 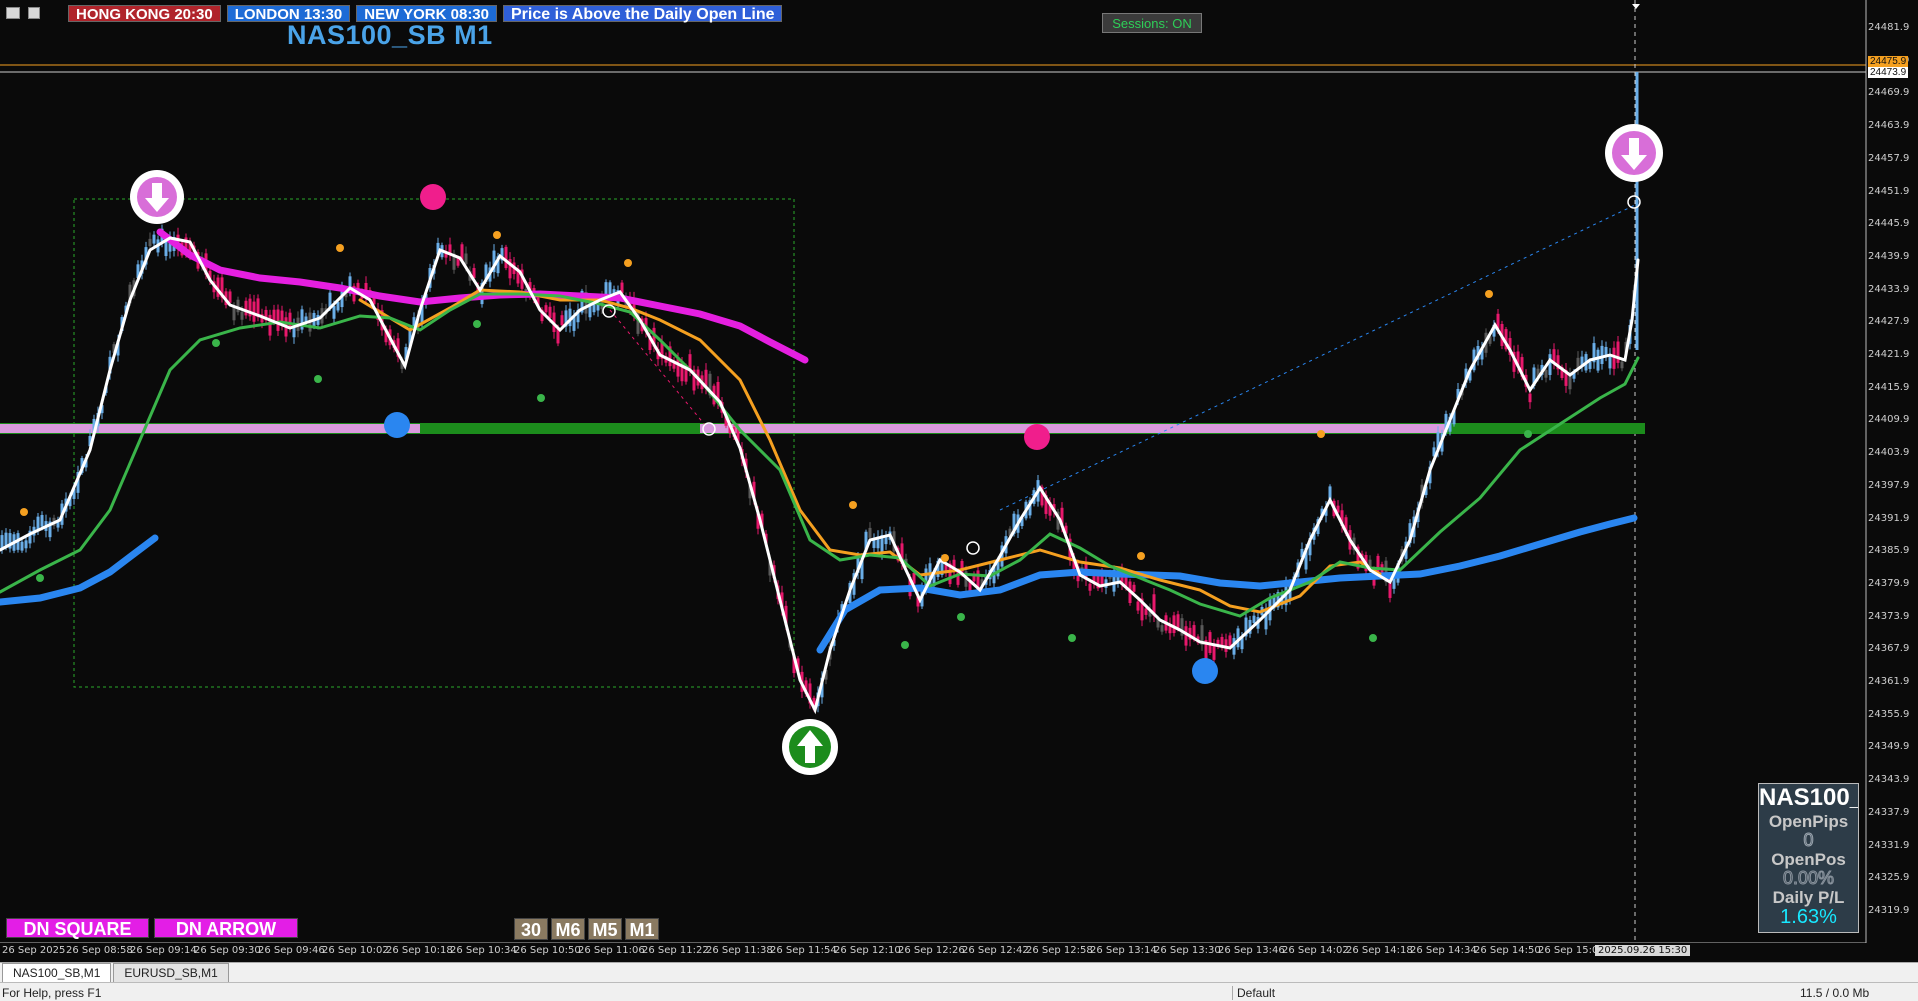 What do you see at coordinates (226, 928) in the screenshot?
I see `dn-arrow-button: DN ARROW` at bounding box center [226, 928].